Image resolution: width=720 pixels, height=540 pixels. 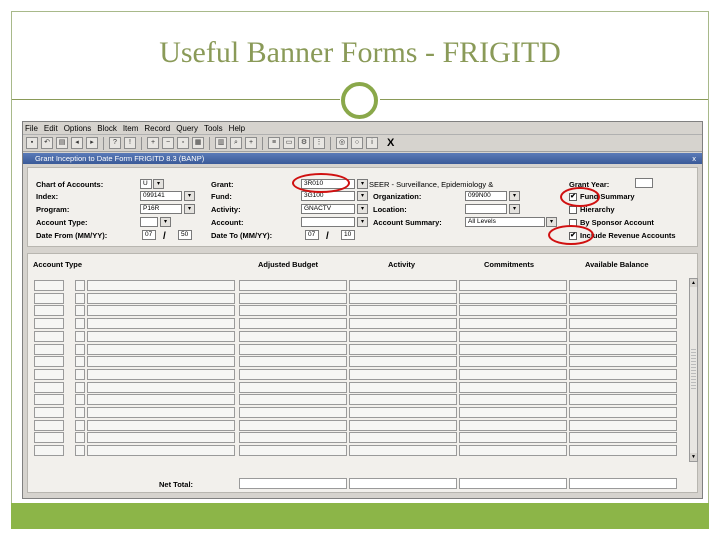 What do you see at coordinates (92, 143) in the screenshot?
I see `next-block-icon: ▸` at bounding box center [92, 143].